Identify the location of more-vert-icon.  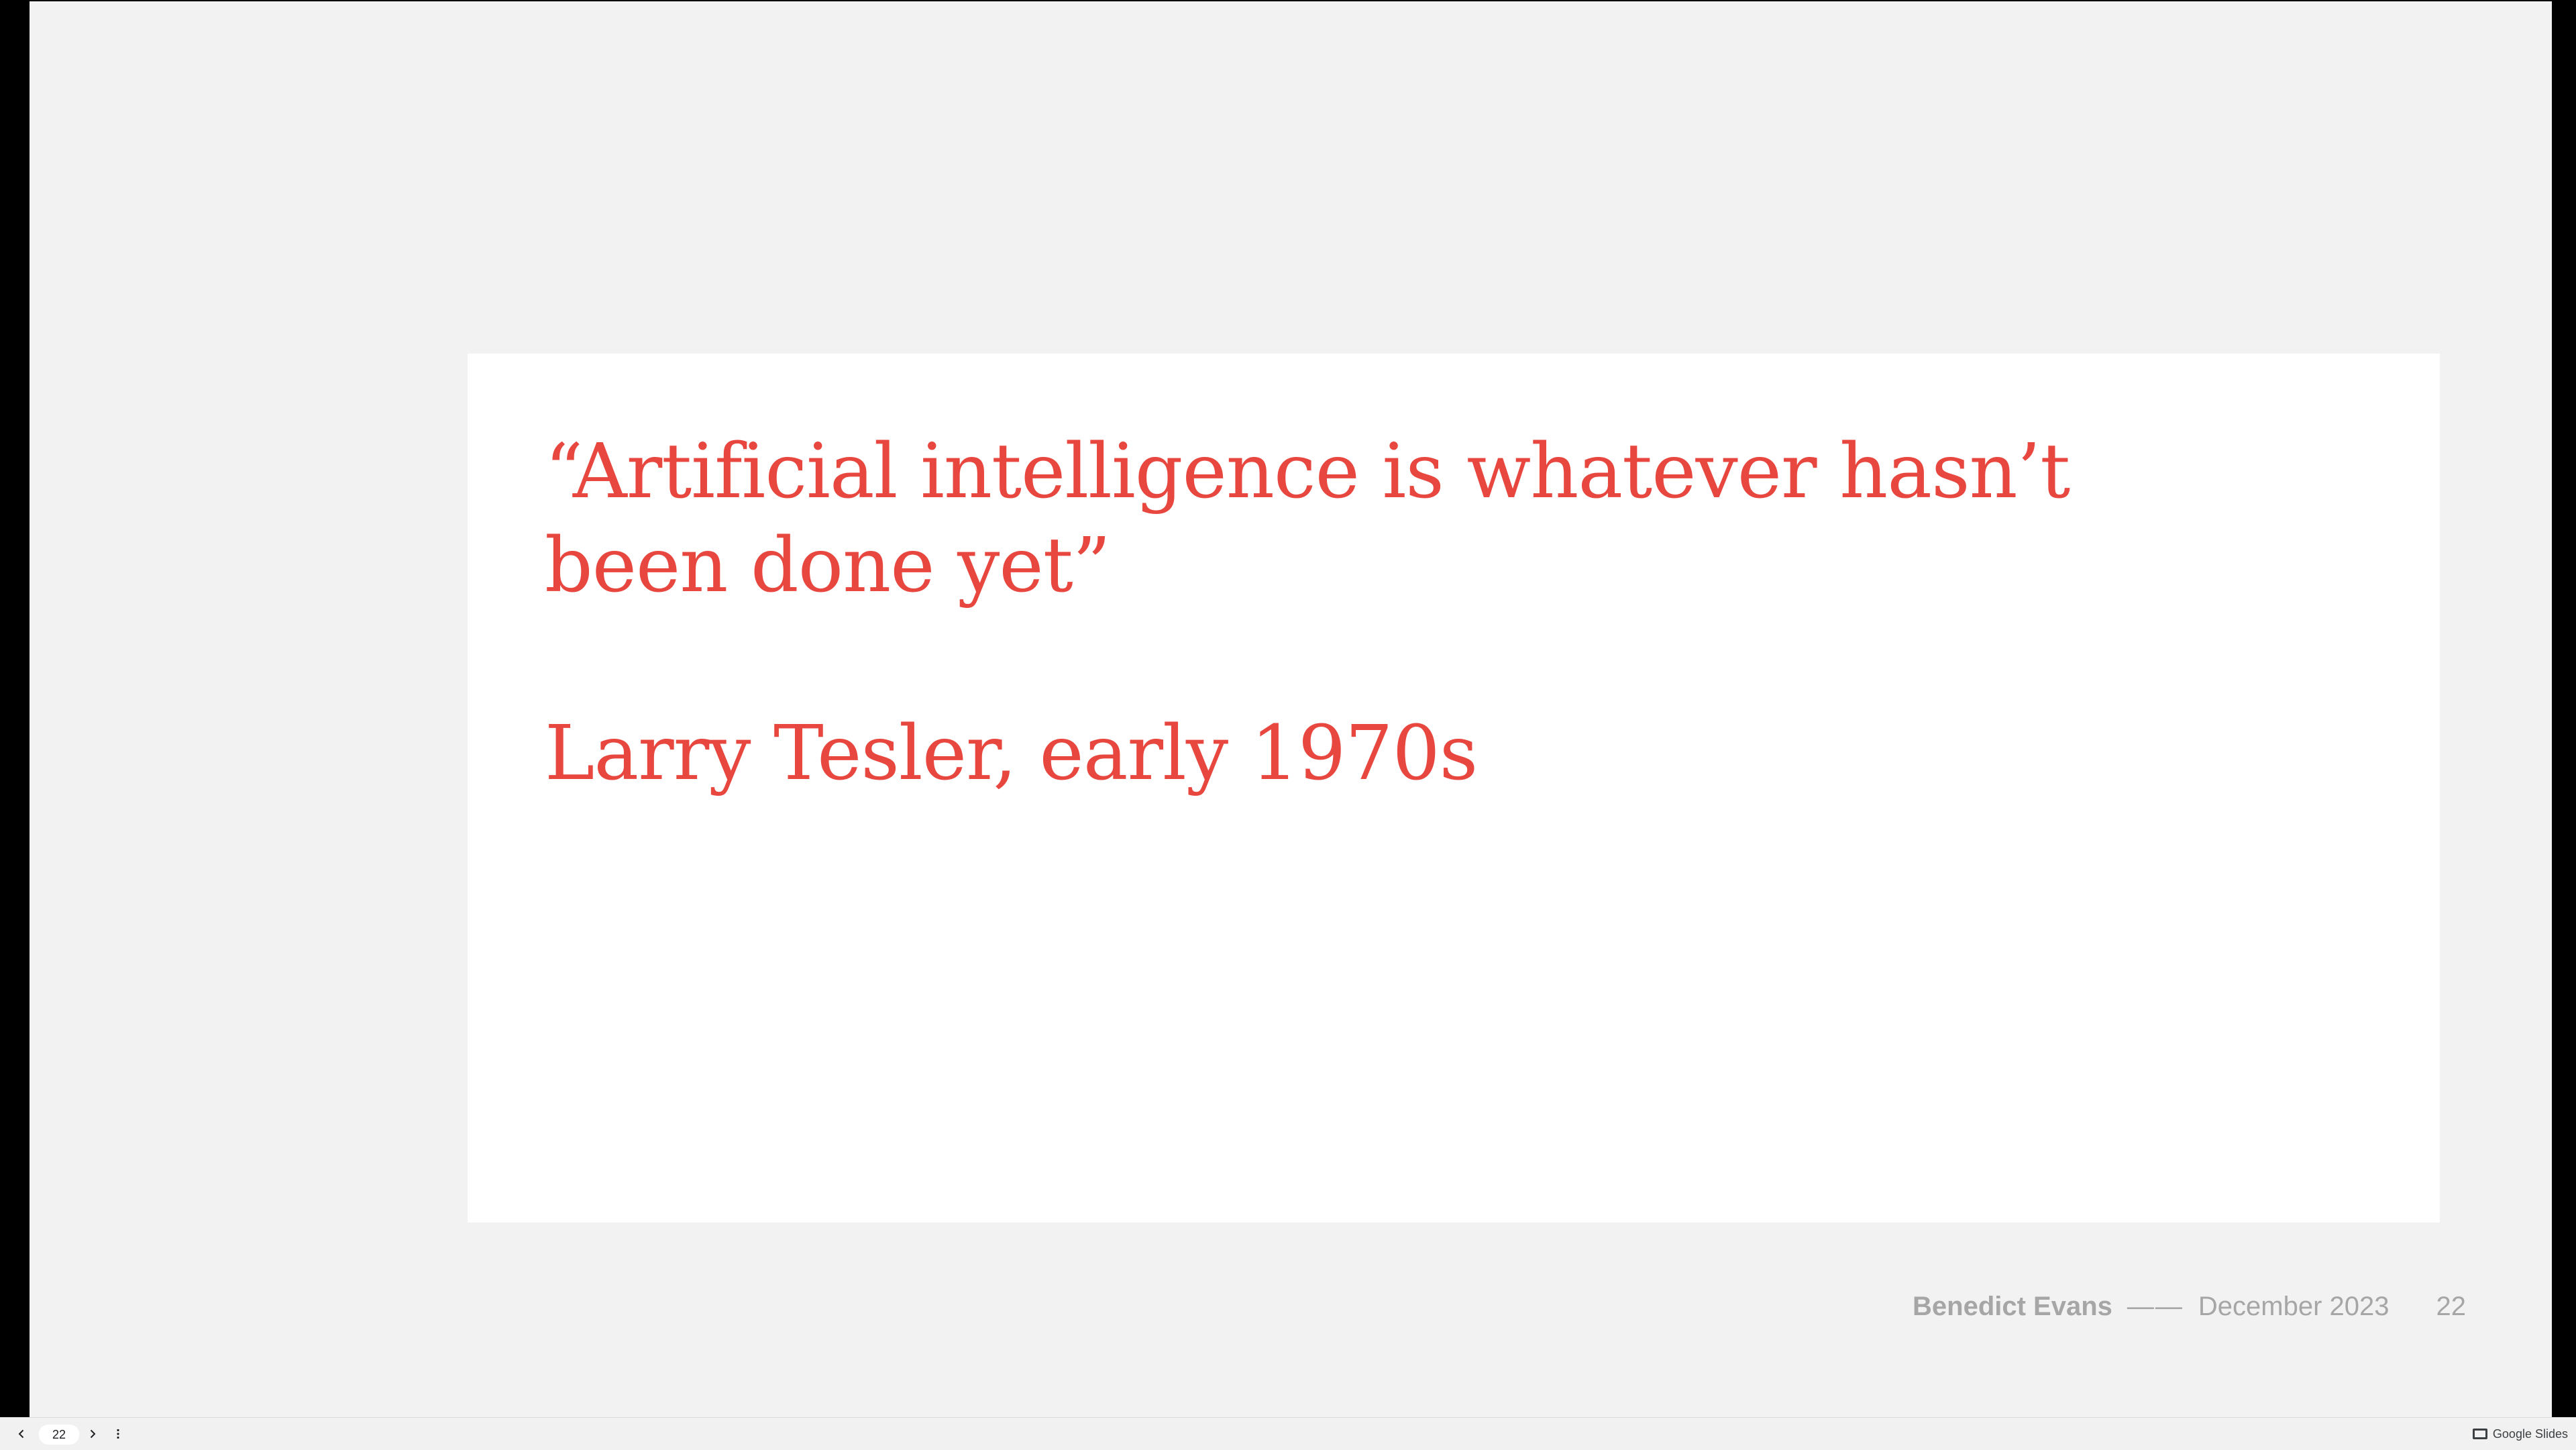
(118, 1434).